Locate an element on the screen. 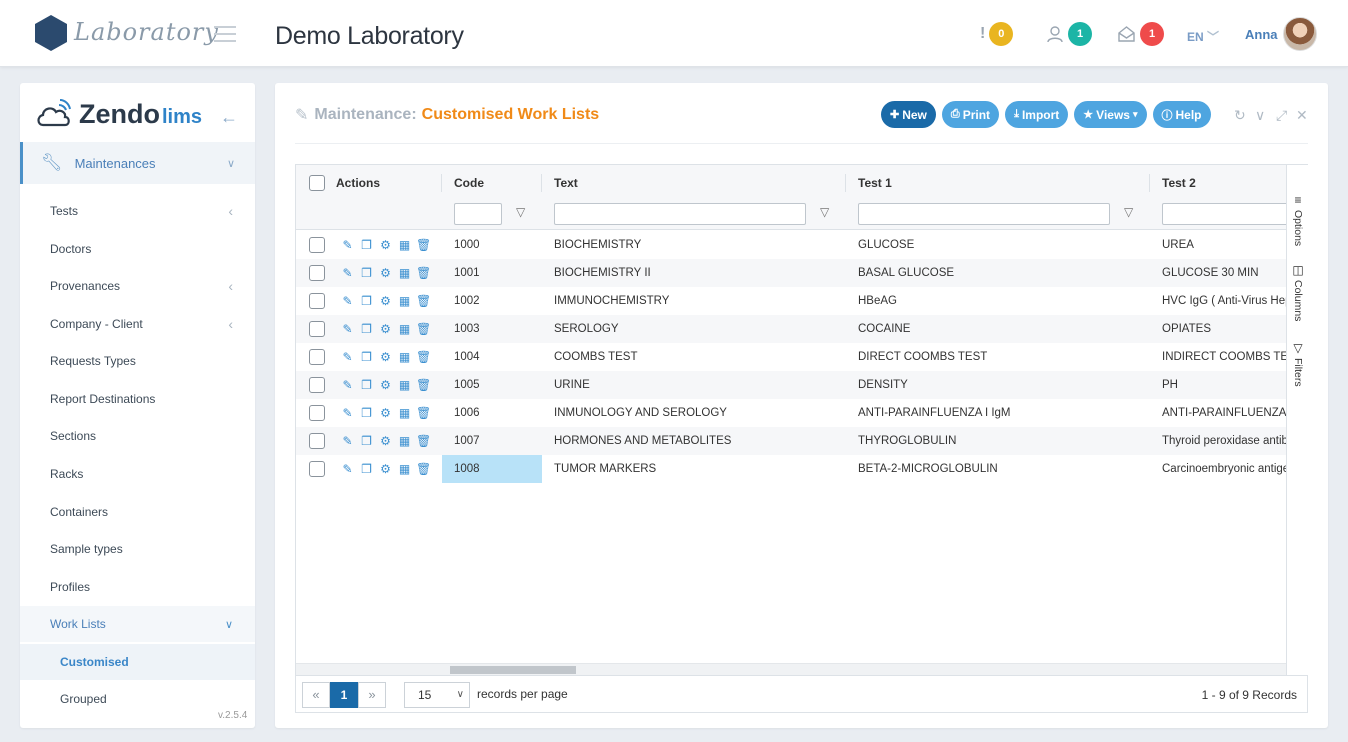 The height and width of the screenshot is (742, 1348). test1-filter-input is located at coordinates (984, 214).